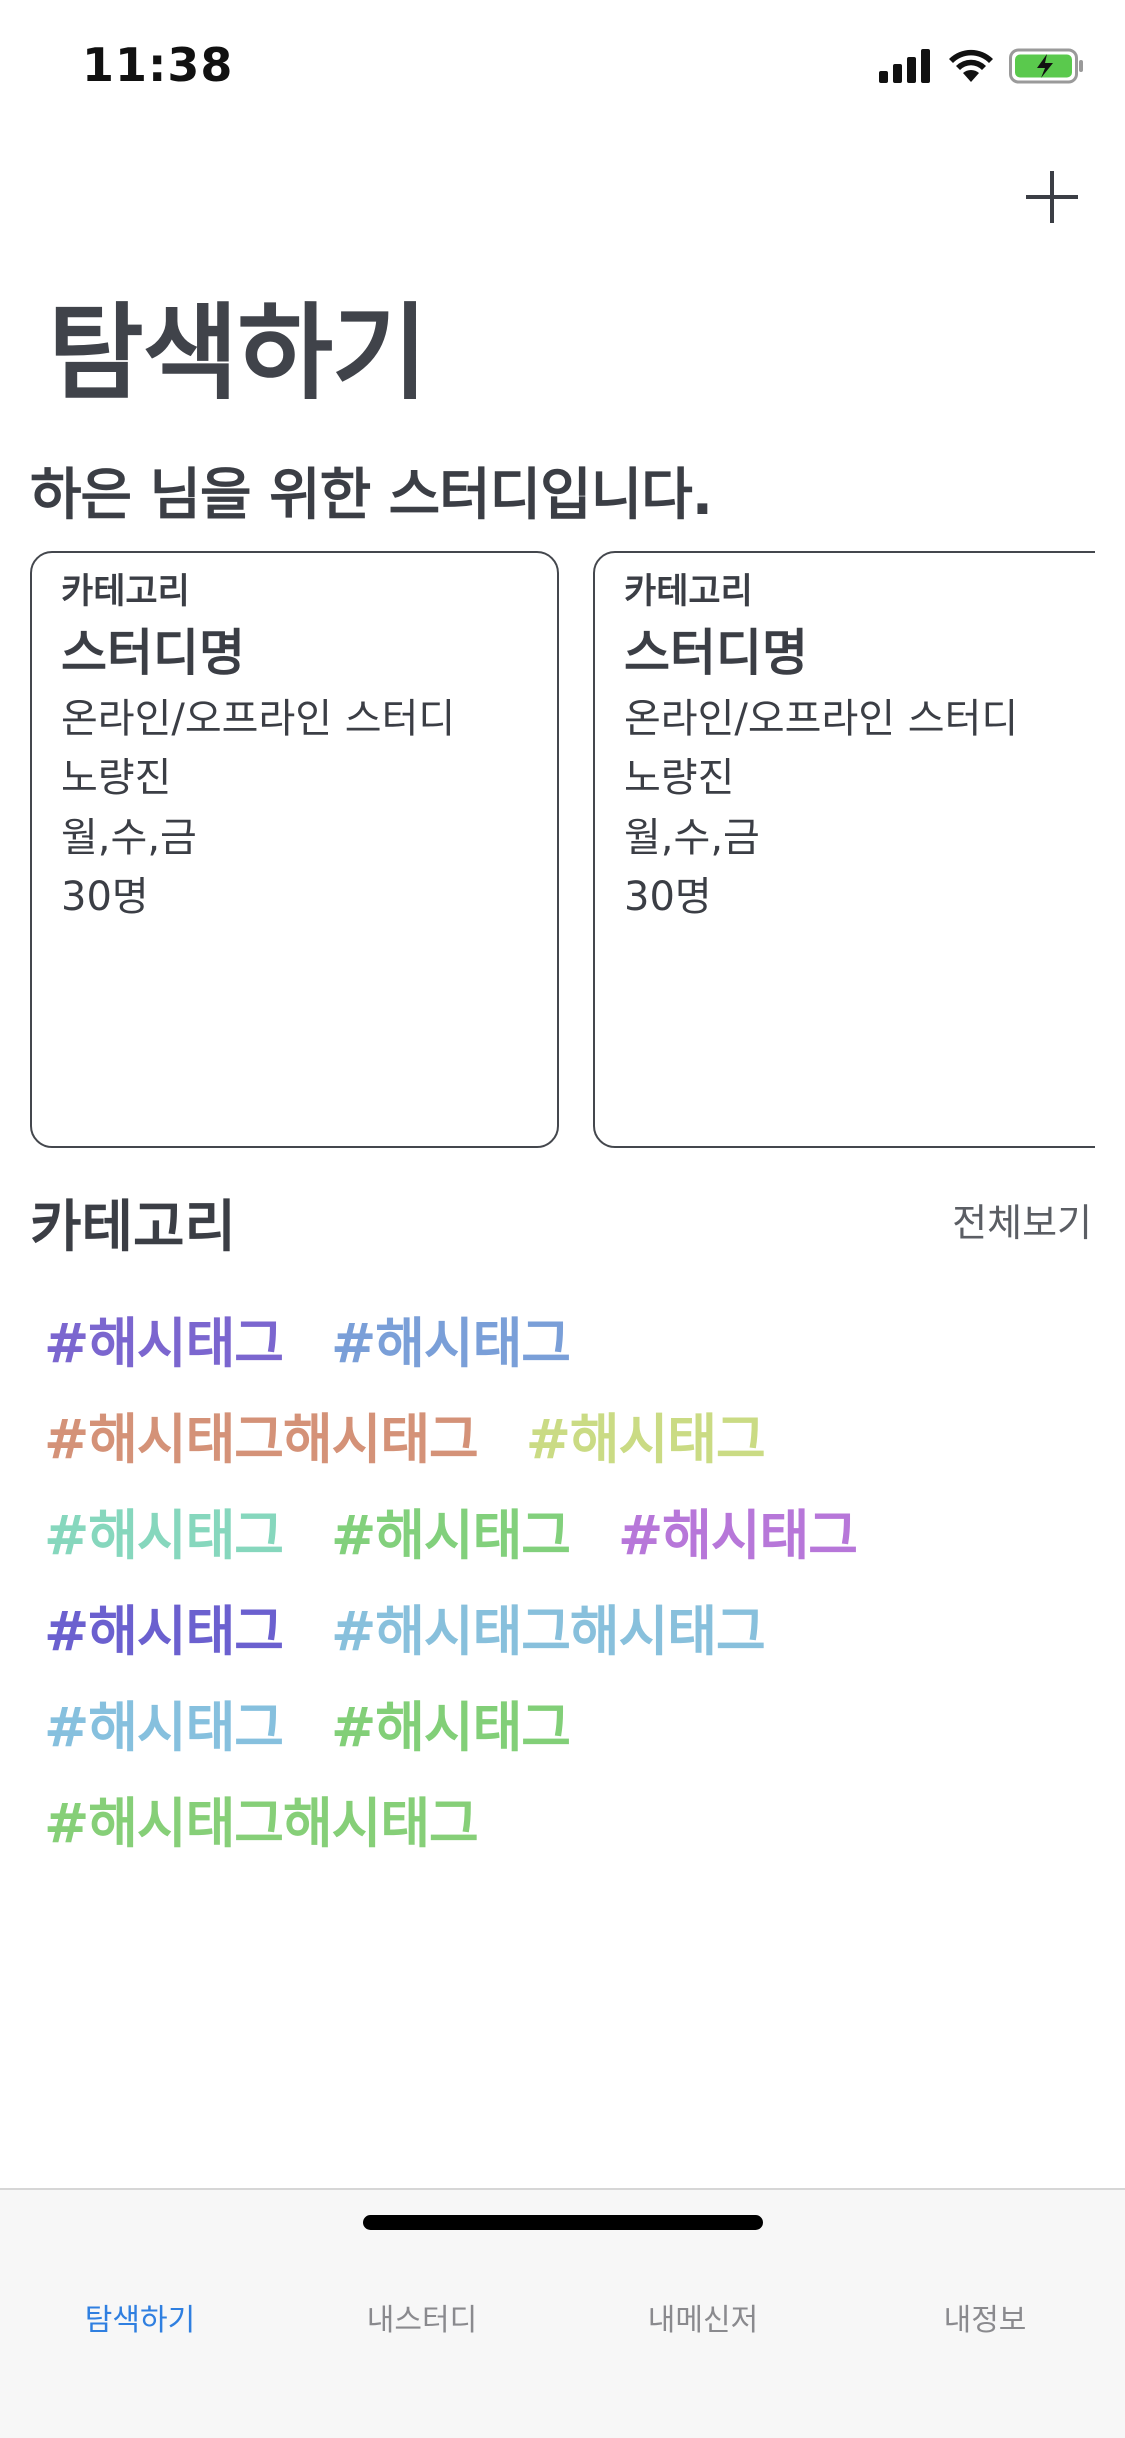 The height and width of the screenshot is (2438, 1125). Describe the element at coordinates (133, 1227) in the screenshot. I see `category-section-title: 카테고리` at that location.